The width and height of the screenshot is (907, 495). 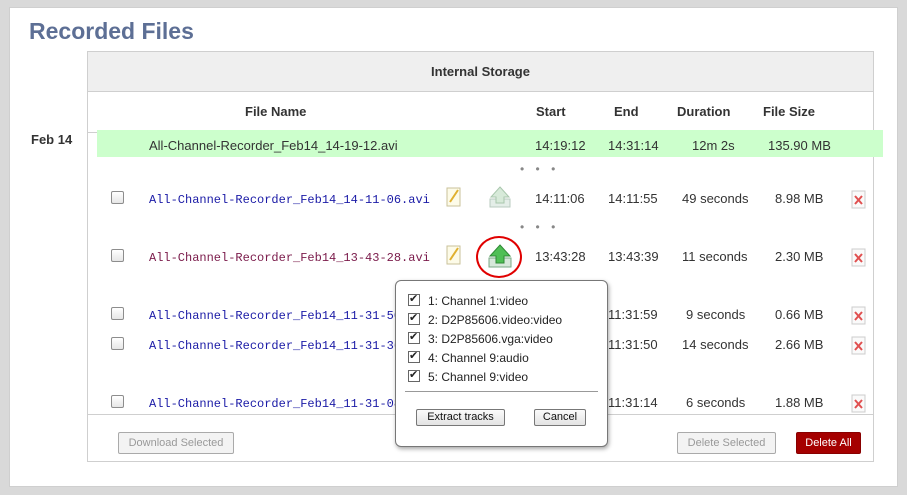 I want to click on file-duration: 6 seconds, so click(x=716, y=402).